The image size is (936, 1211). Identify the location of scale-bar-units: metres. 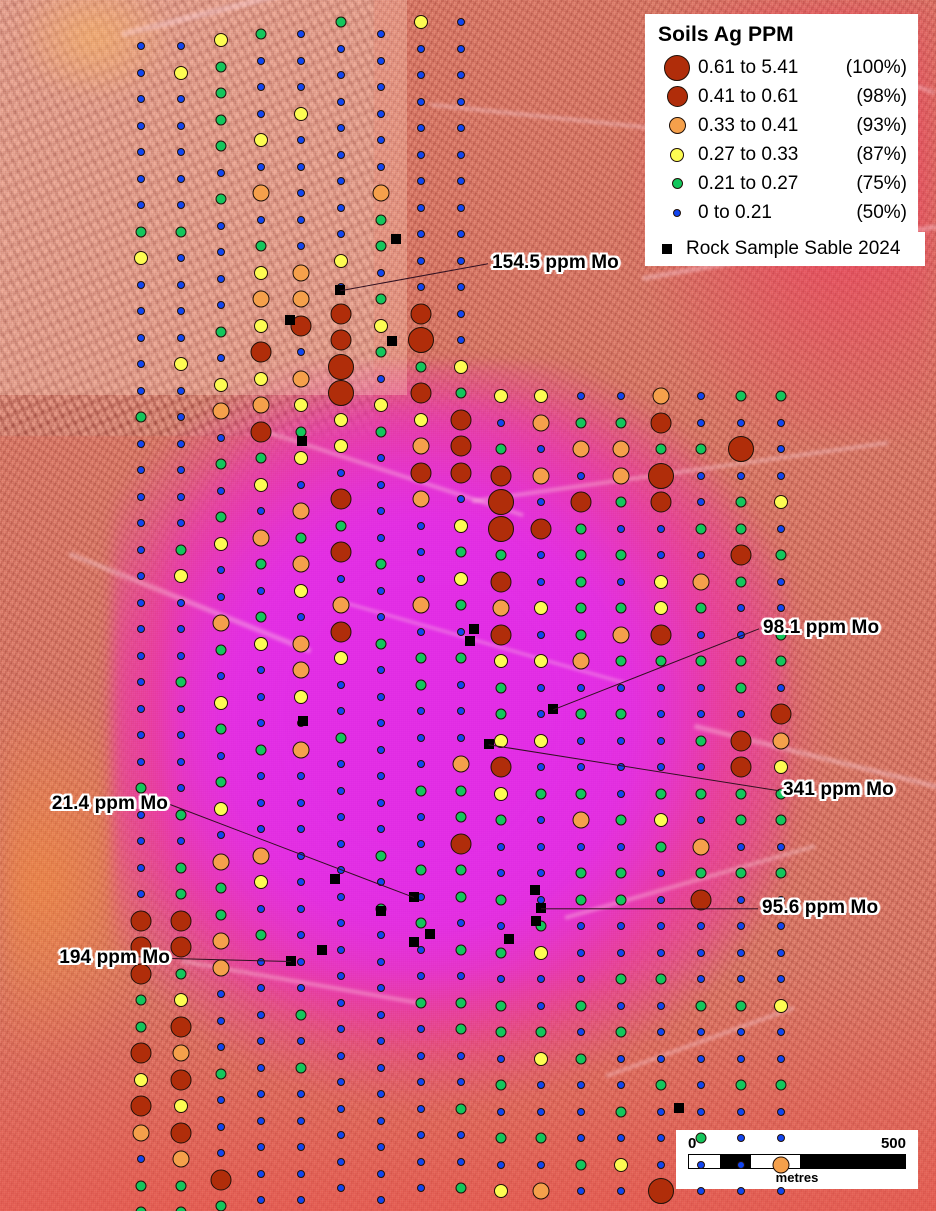
(797, 1177).